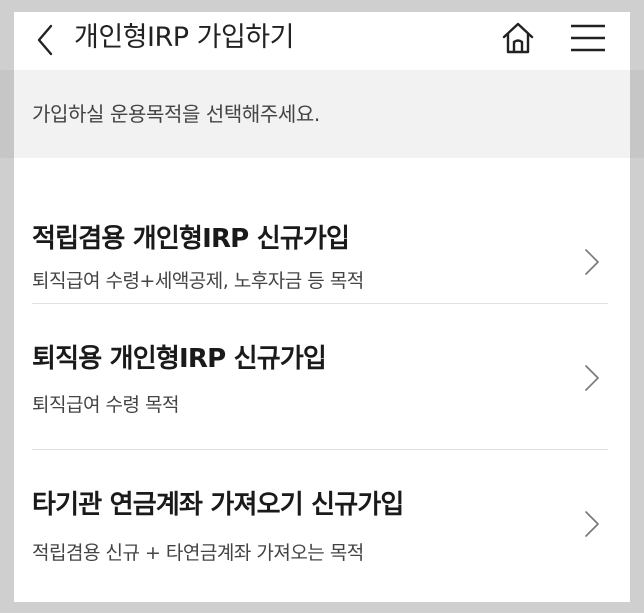  What do you see at coordinates (105, 405) in the screenshot?
I see `option-description: 퇴직급여 수령 목적` at bounding box center [105, 405].